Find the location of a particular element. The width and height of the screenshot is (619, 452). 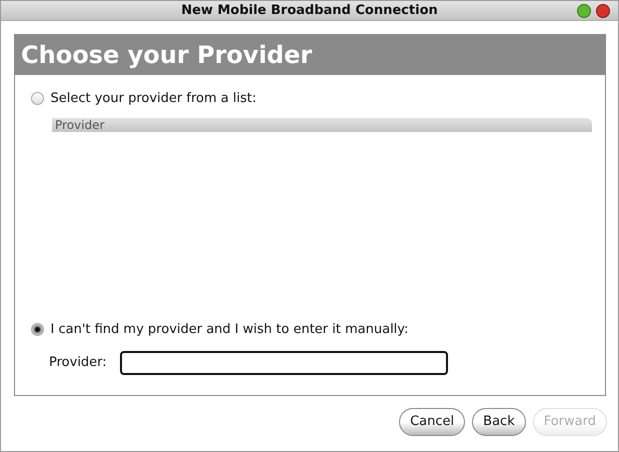

window-title: New Mobile Broadband Connection is located at coordinates (309, 11).